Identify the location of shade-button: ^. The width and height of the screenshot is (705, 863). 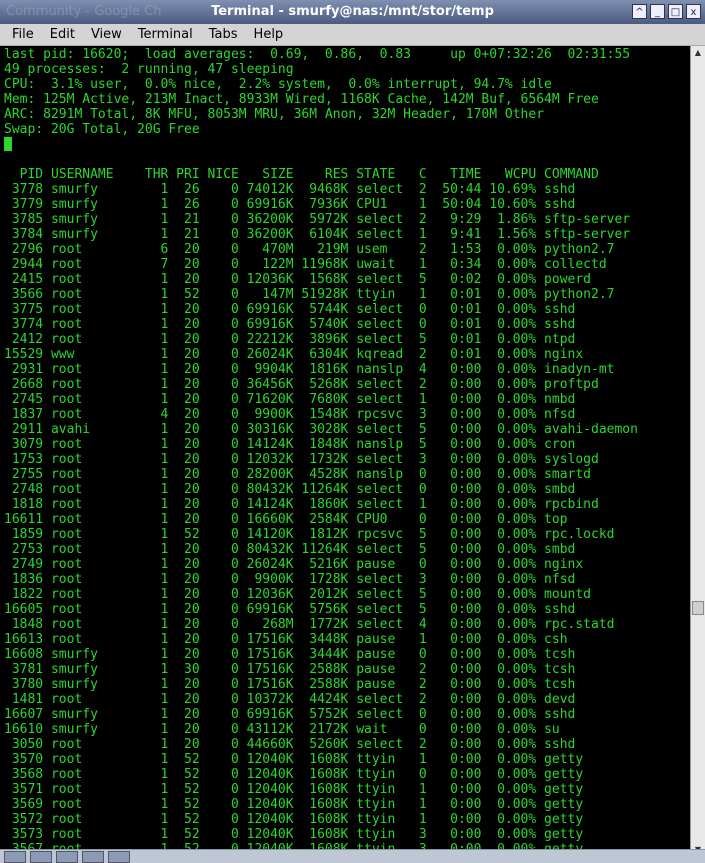
(639, 11).